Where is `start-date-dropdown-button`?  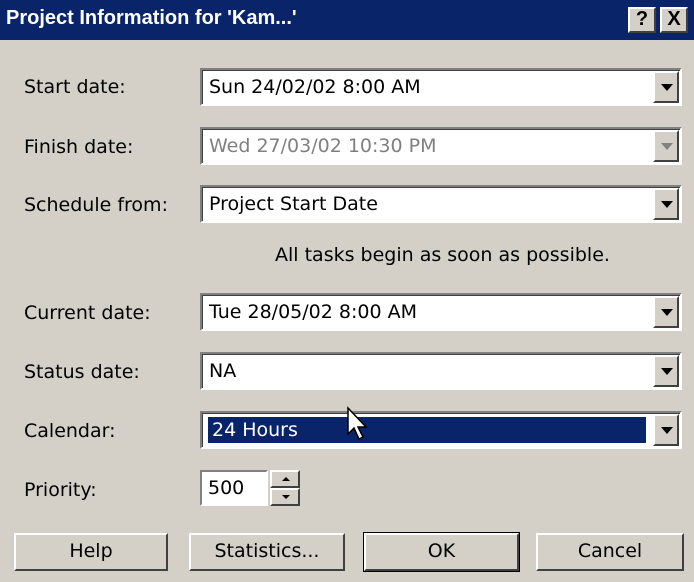
start-date-dropdown-button is located at coordinates (666, 87).